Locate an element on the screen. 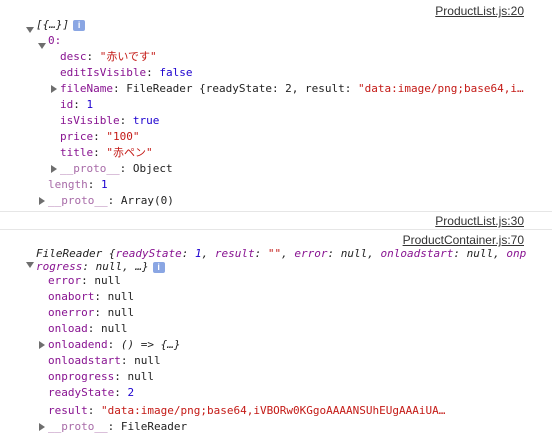 The height and width of the screenshot is (439, 552). prop-length: length: 1 is located at coordinates (78, 184).